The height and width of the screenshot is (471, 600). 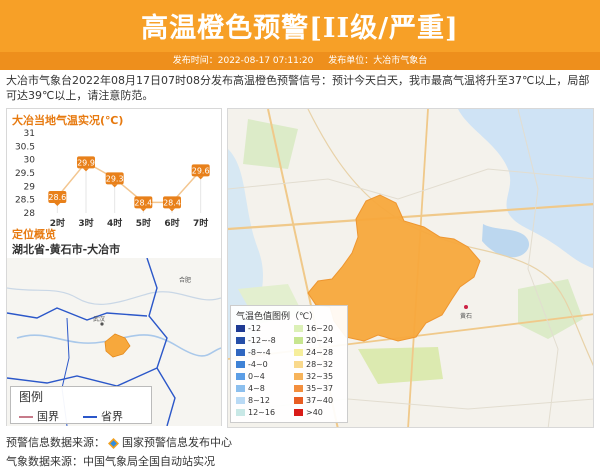 What do you see at coordinates (25, 201) in the screenshot?
I see `y-tick-label: 28.5` at bounding box center [25, 201].